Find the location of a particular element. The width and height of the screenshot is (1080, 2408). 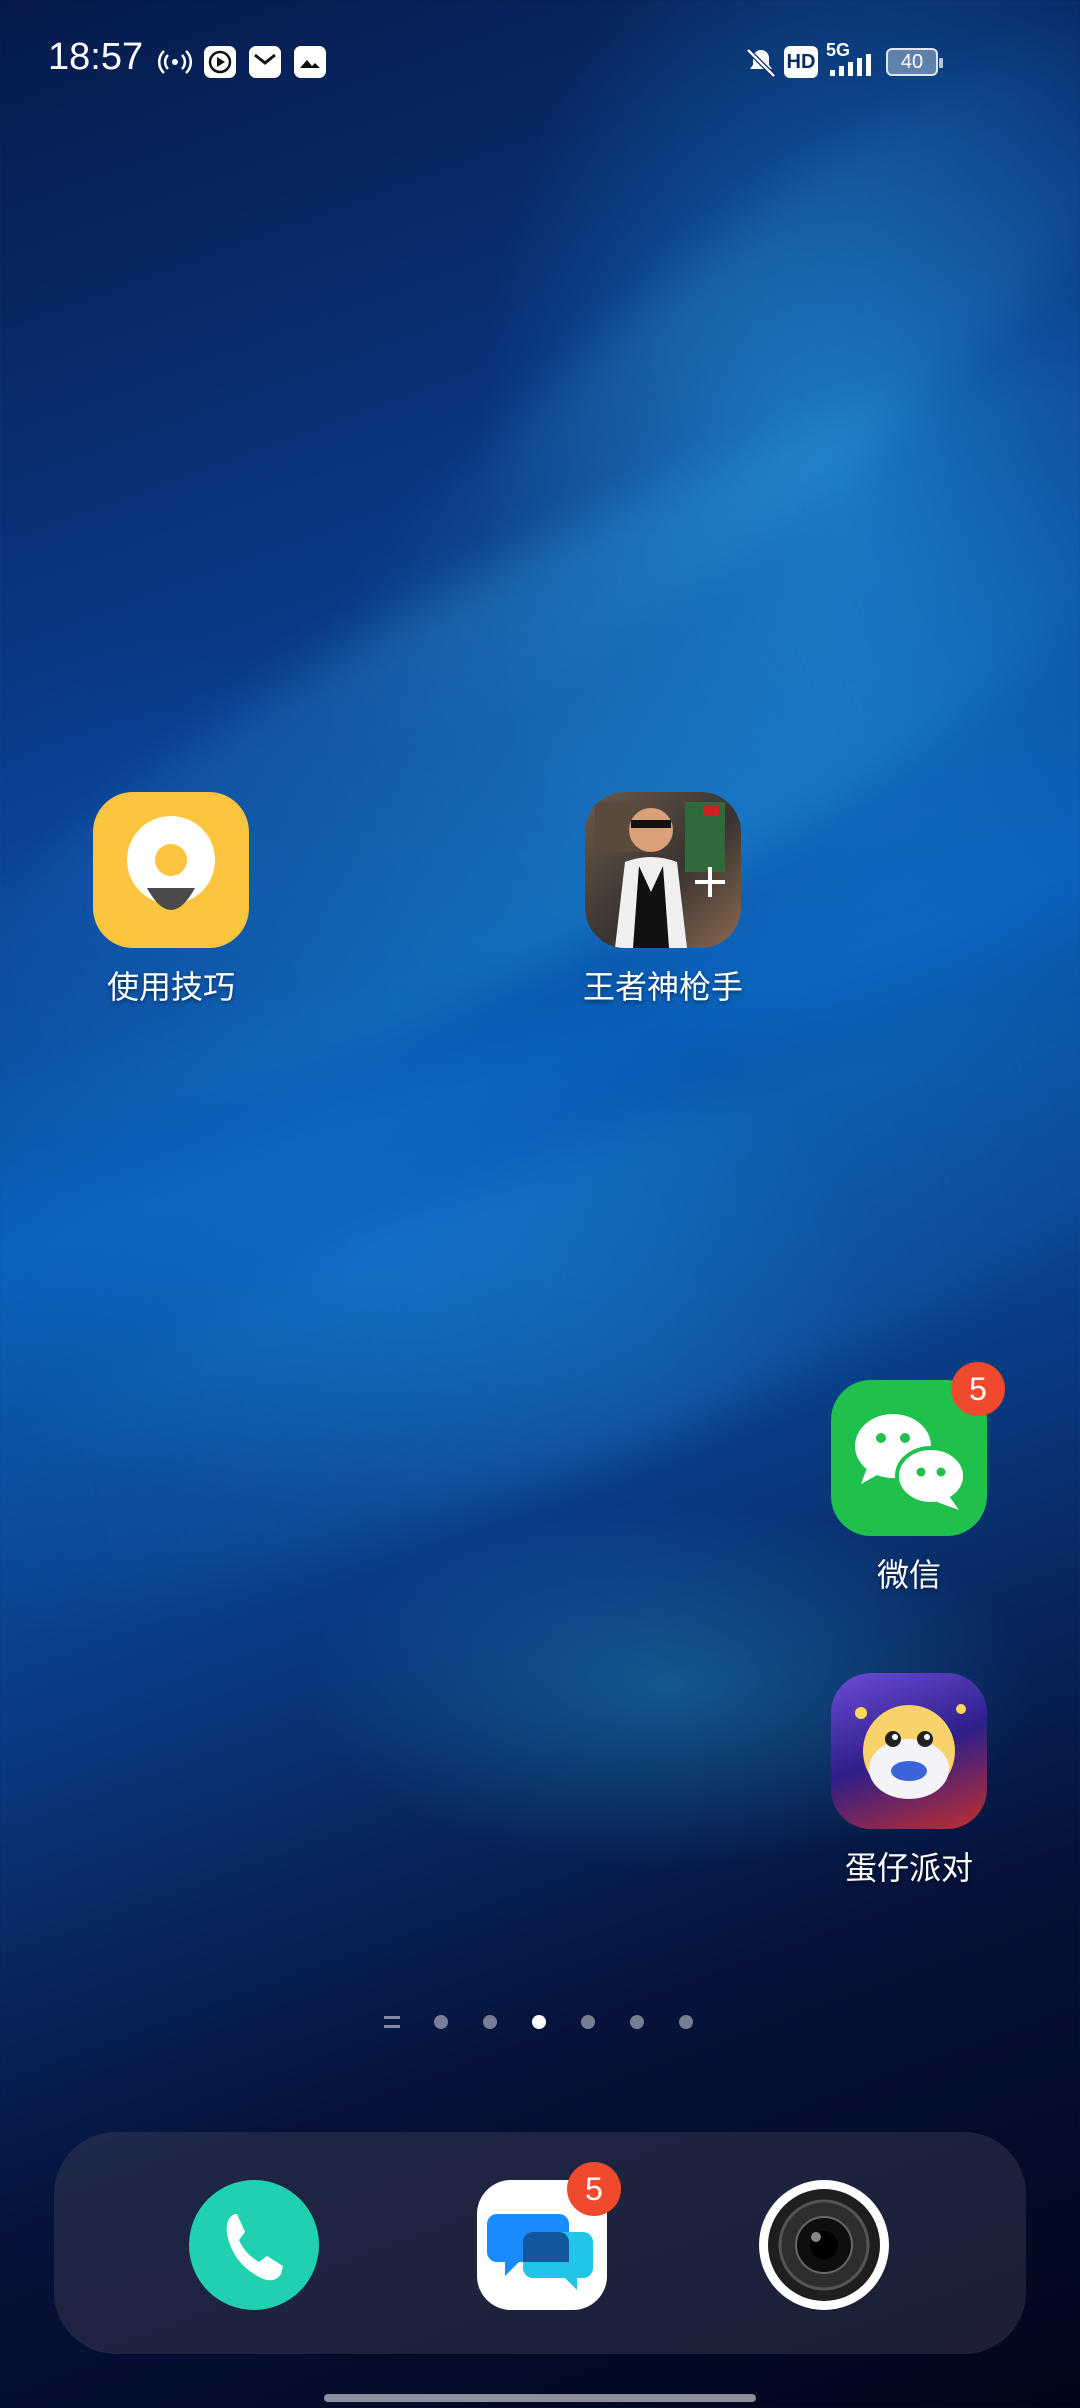

video-icon is located at coordinates (220, 62).